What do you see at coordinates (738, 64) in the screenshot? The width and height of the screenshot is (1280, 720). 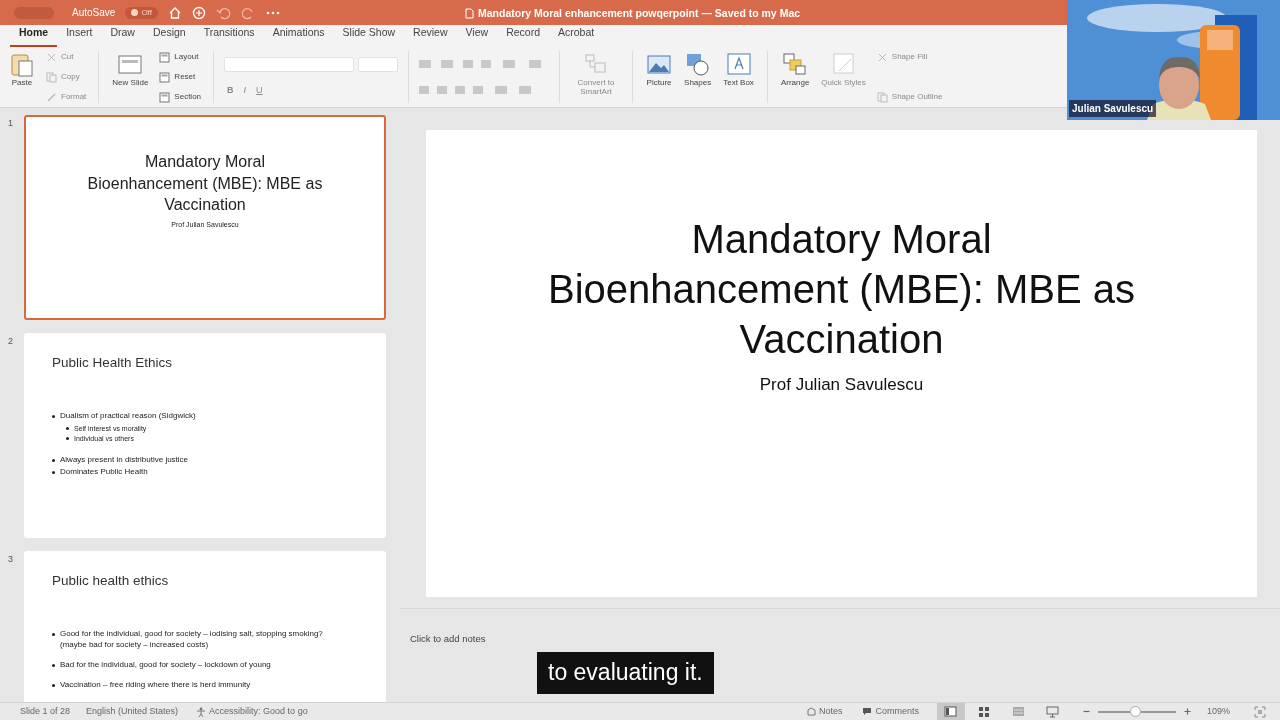 I see `text-box-icon` at bounding box center [738, 64].